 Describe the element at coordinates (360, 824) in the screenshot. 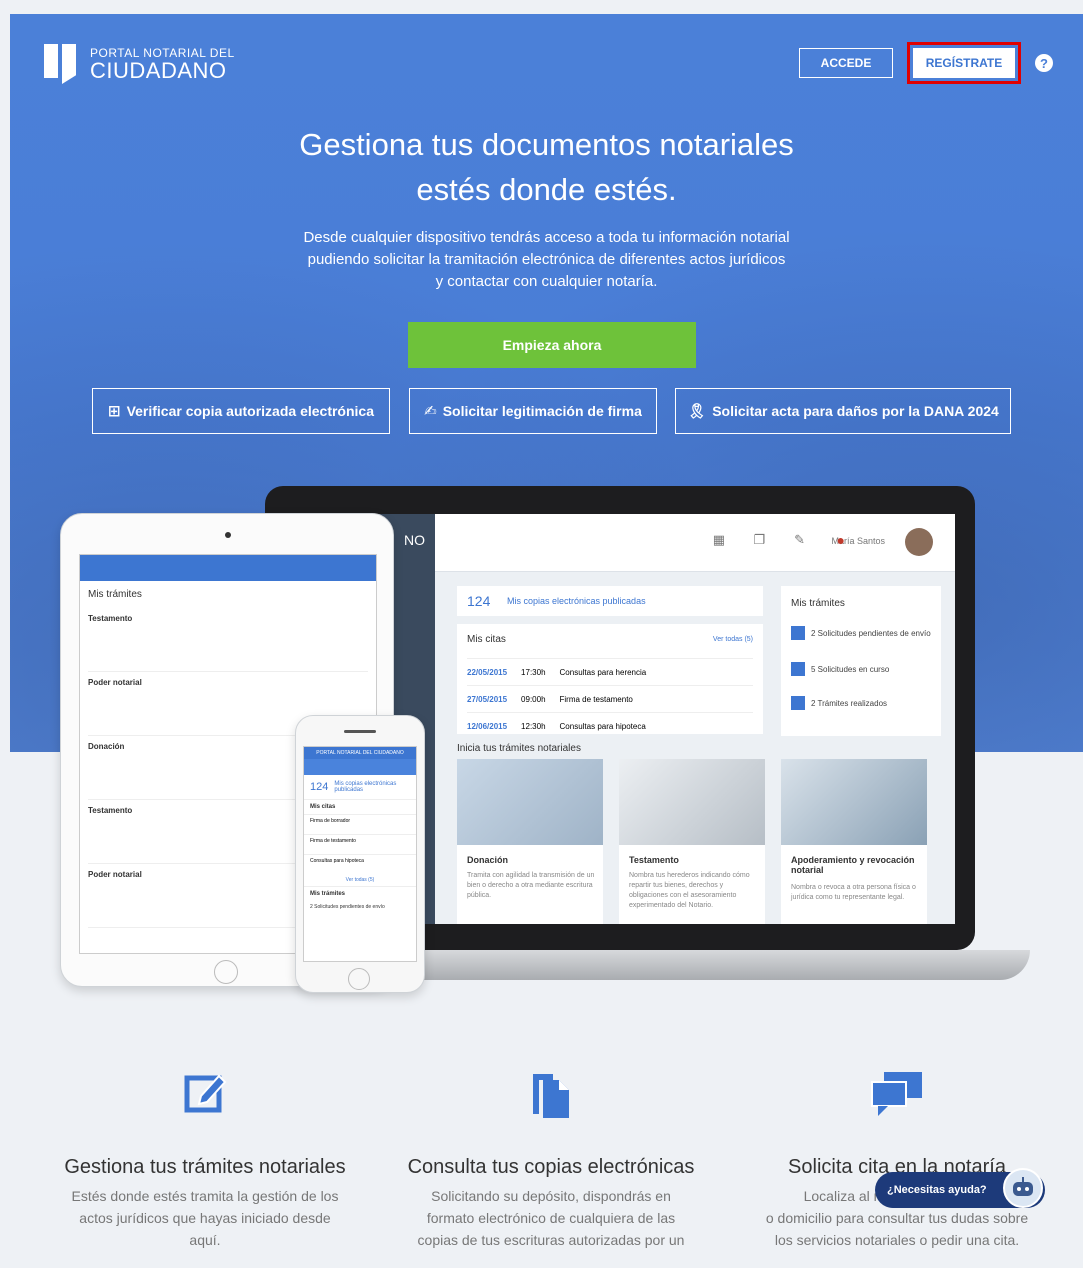

I see `phone-cita: Firma de borrador` at that location.